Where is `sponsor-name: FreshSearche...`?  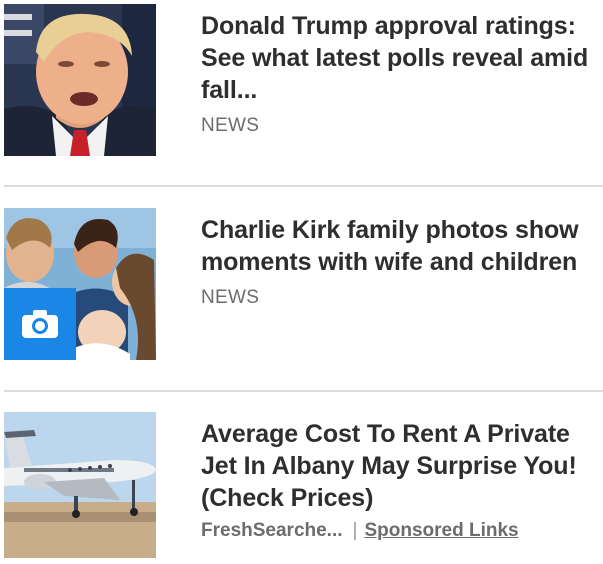 sponsor-name: FreshSearche... is located at coordinates (272, 530).